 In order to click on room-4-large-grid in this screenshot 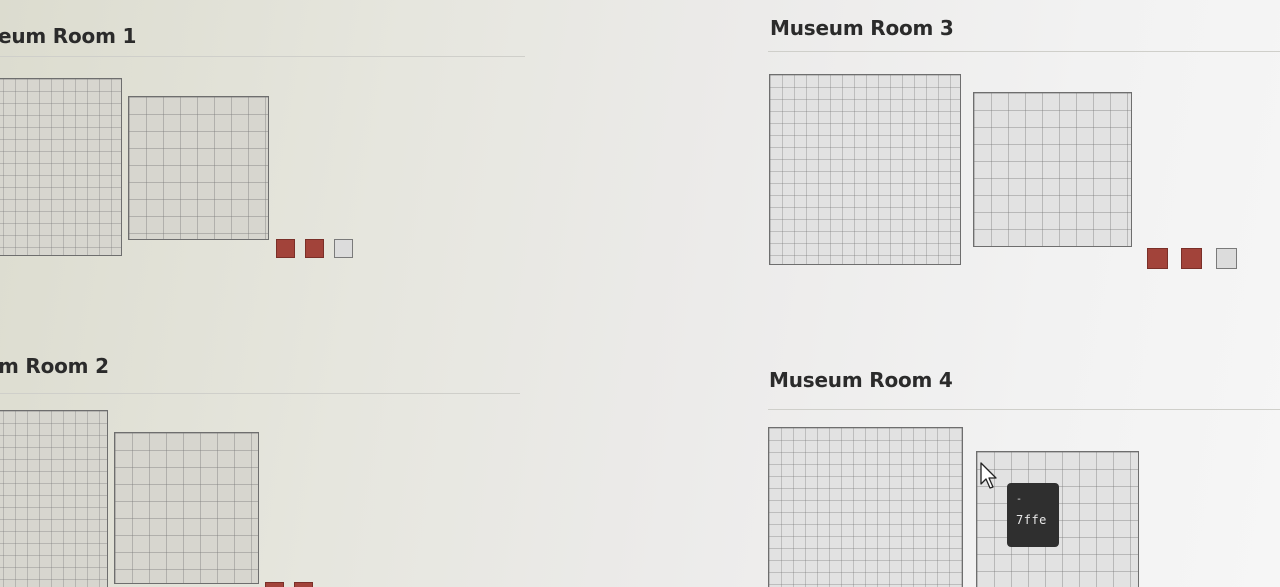, I will do `click(865, 507)`.